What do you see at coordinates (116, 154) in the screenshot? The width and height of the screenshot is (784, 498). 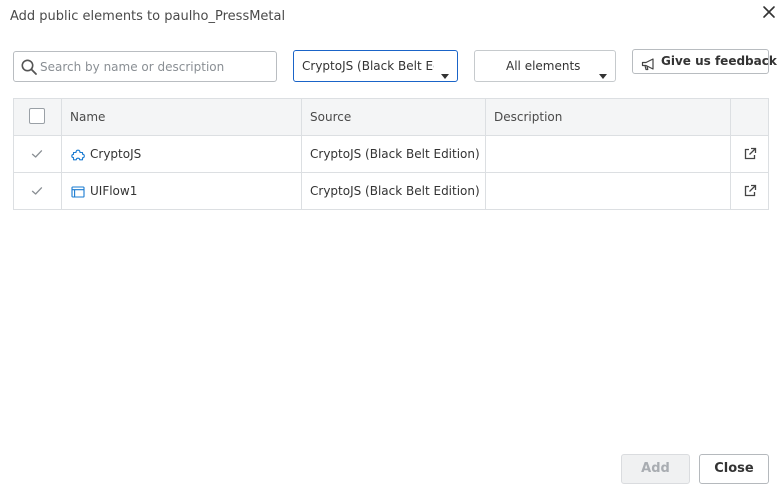 I see `element-name: CryptoJS` at bounding box center [116, 154].